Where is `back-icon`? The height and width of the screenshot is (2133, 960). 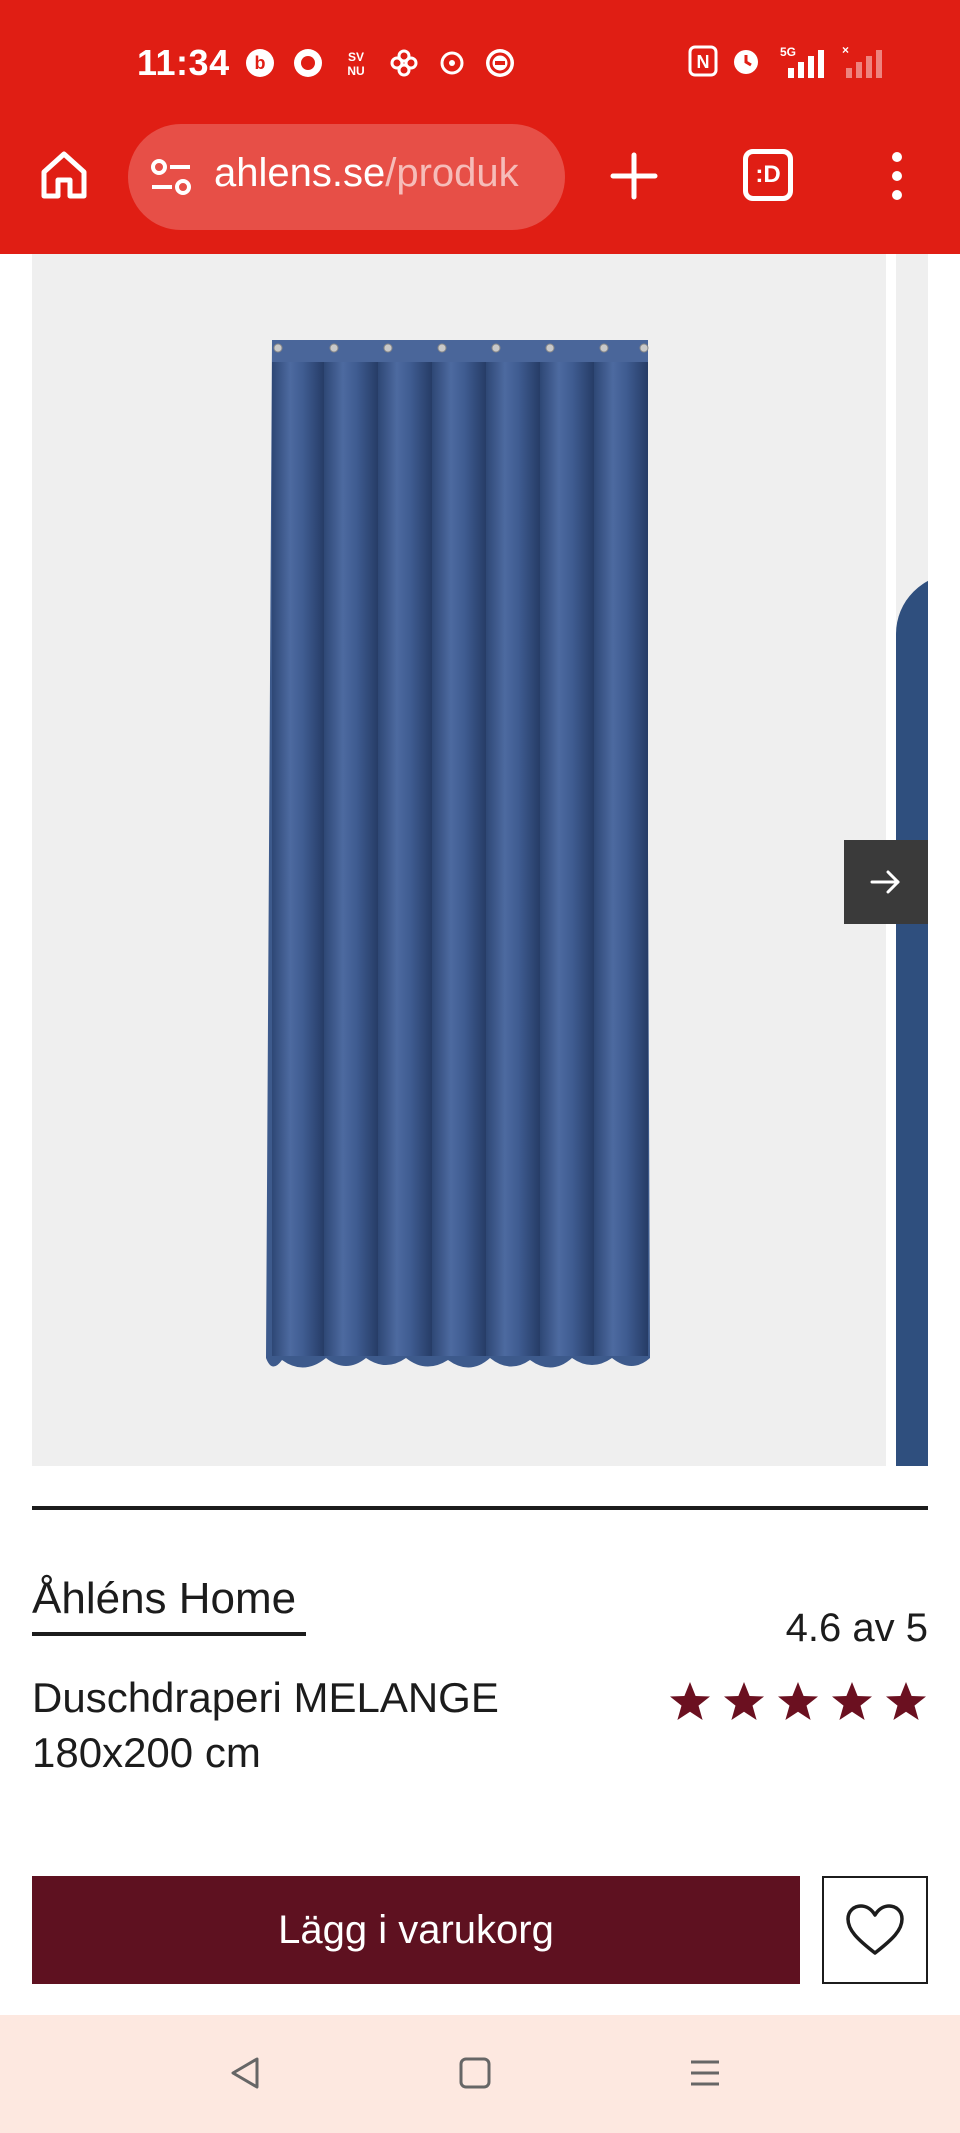
back-icon is located at coordinates (245, 2073).